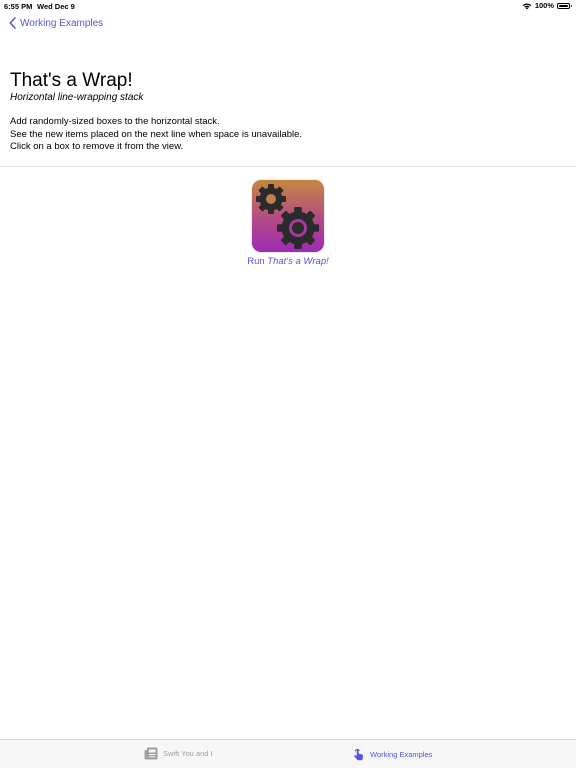 The image size is (576, 768). Describe the element at coordinates (257, 261) in the screenshot. I see `run-link-prefix: Run` at that location.